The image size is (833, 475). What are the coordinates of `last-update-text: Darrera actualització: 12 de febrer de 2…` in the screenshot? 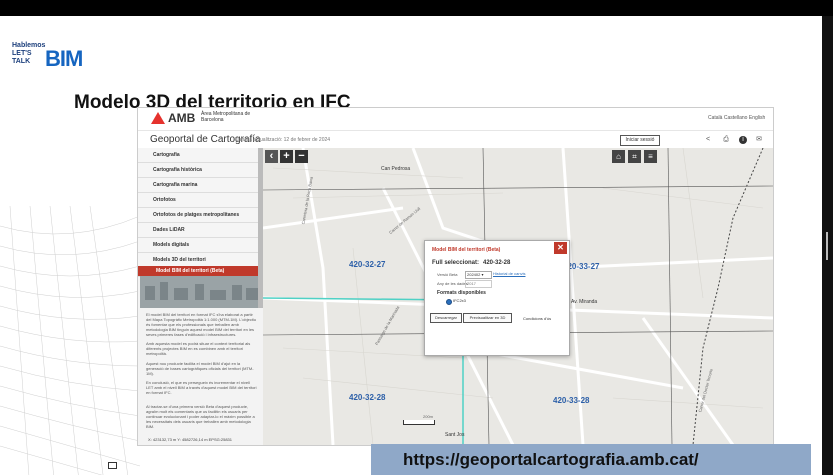 It's located at (283, 140).